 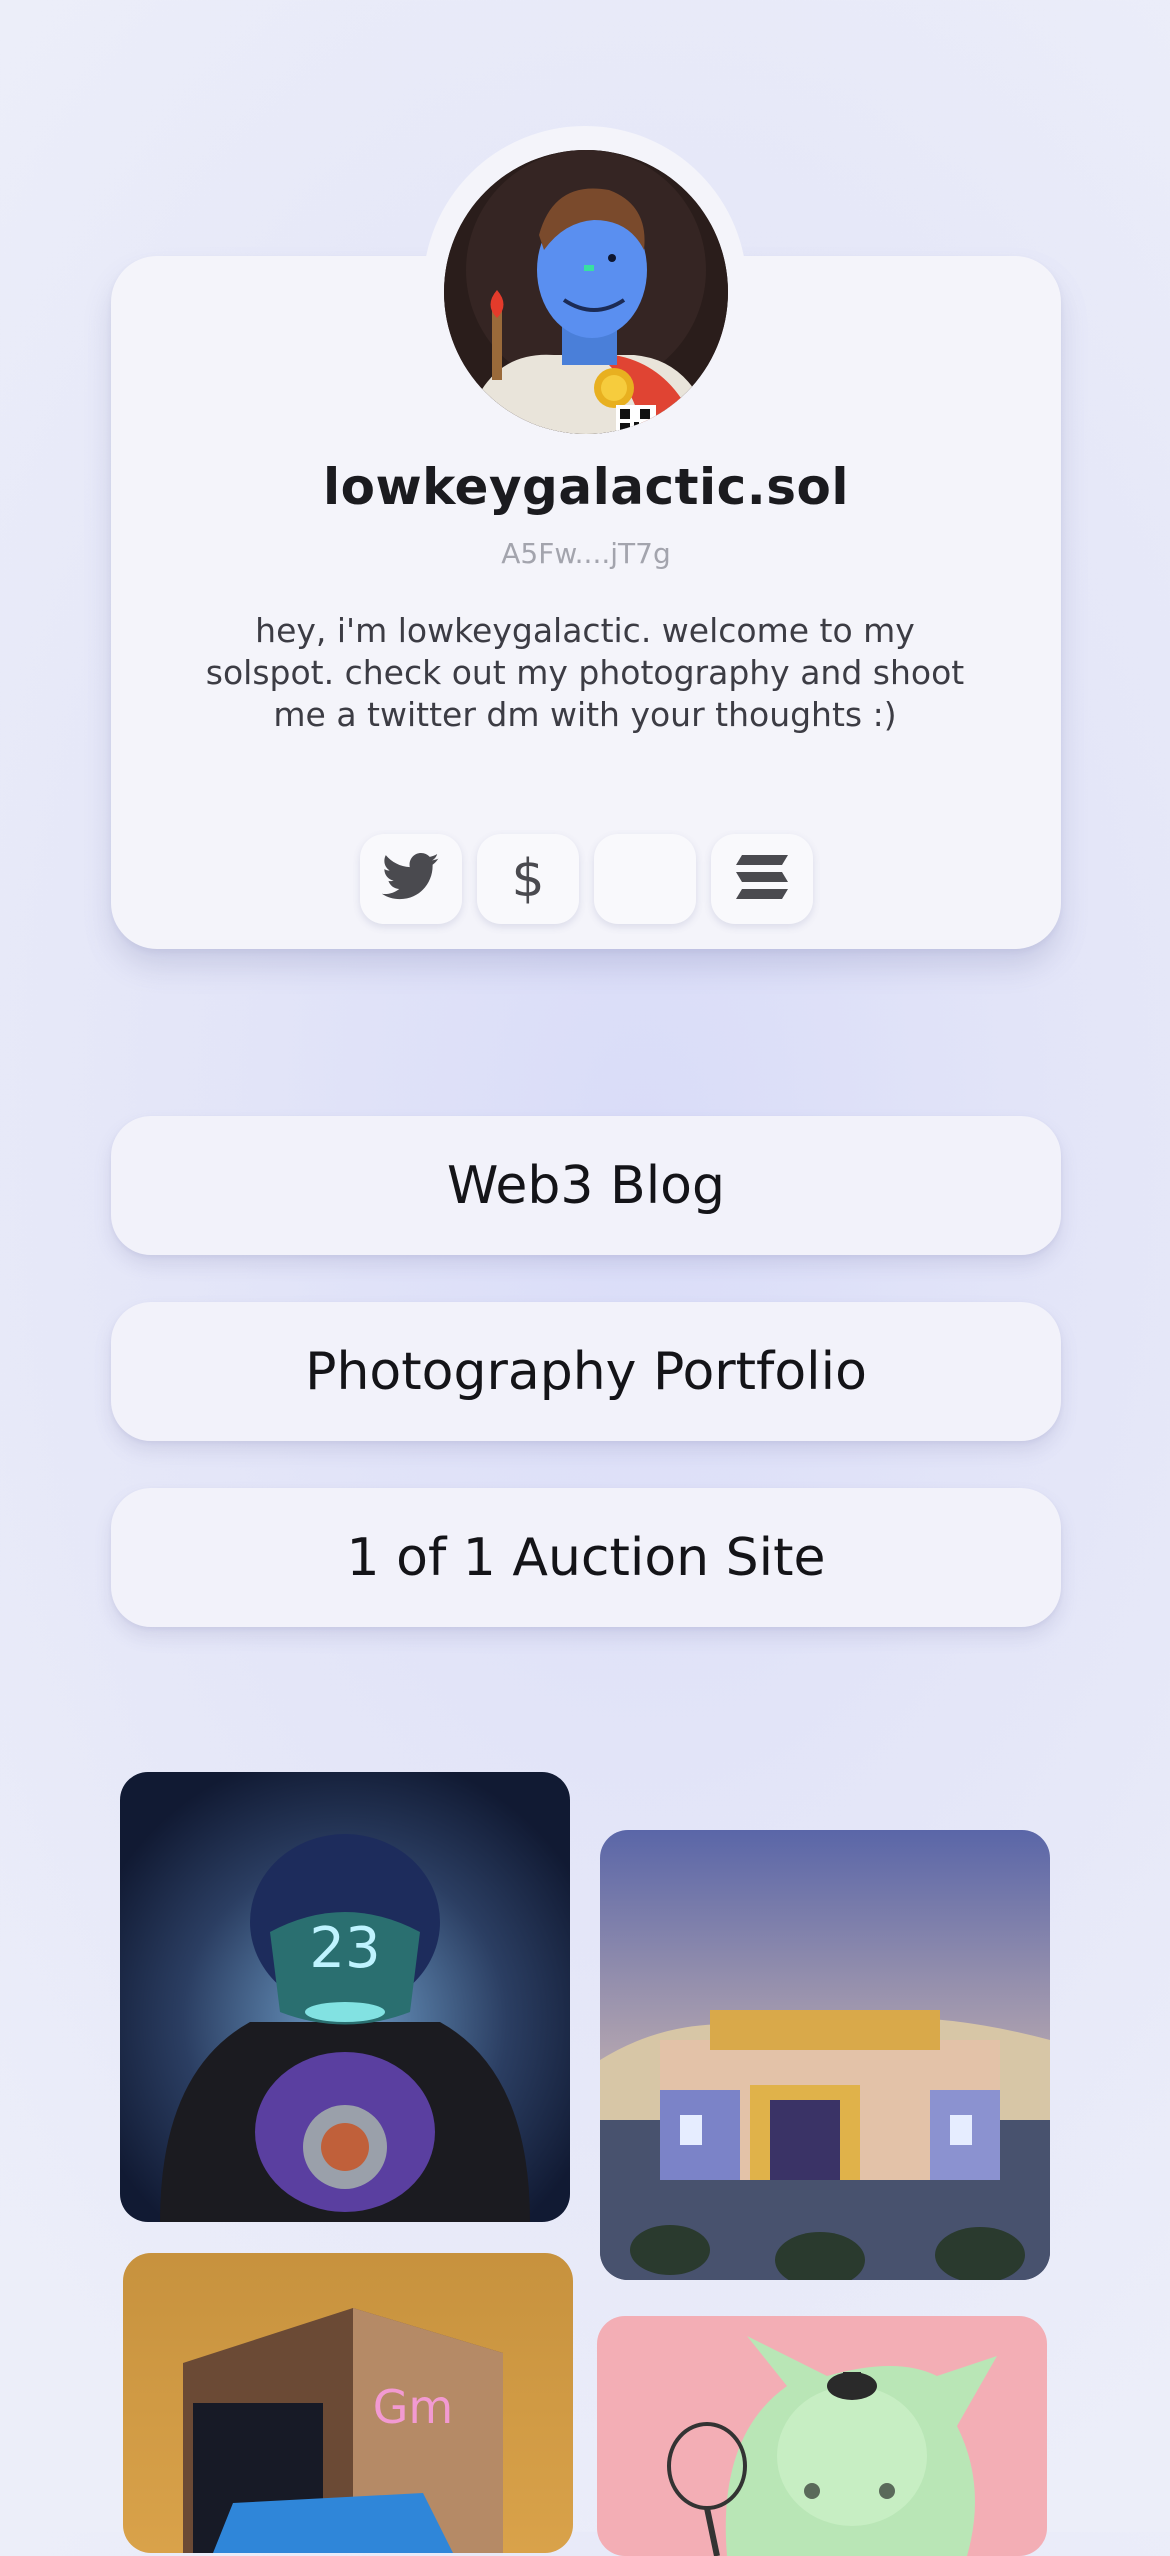 I want to click on robot-neon-text: 23, so click(x=344, y=1948).